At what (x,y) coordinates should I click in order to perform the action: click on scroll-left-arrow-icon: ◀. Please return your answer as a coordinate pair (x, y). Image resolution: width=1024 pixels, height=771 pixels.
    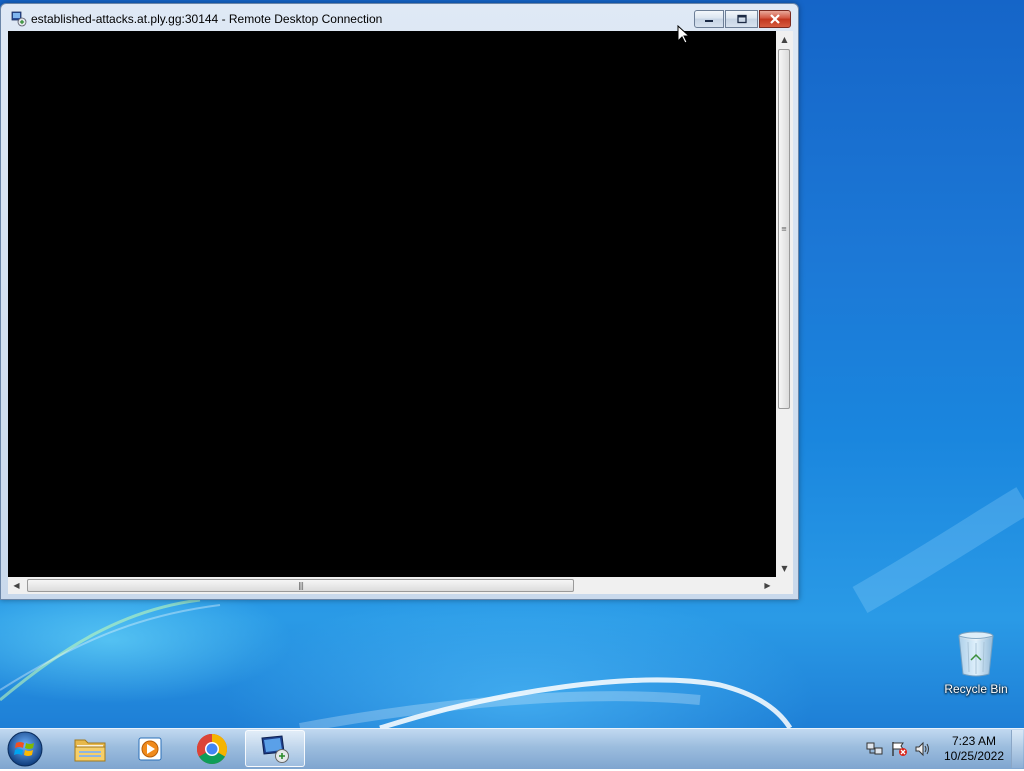
    Looking at the image, I should click on (16, 585).